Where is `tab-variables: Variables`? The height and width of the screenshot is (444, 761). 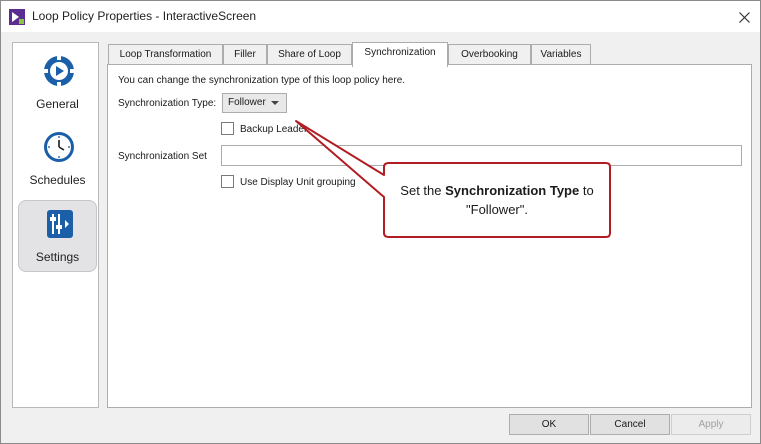 tab-variables: Variables is located at coordinates (561, 54).